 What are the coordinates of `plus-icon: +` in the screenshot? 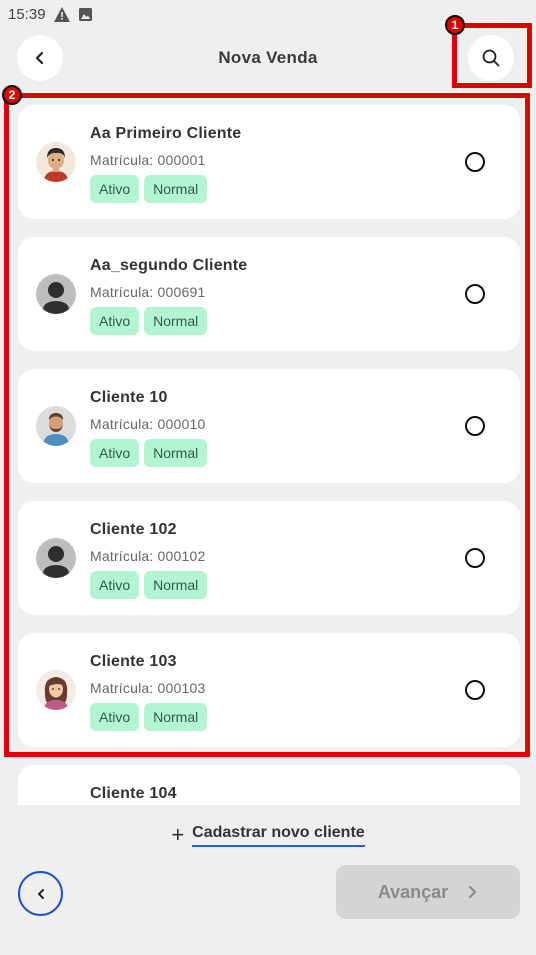 It's located at (178, 834).